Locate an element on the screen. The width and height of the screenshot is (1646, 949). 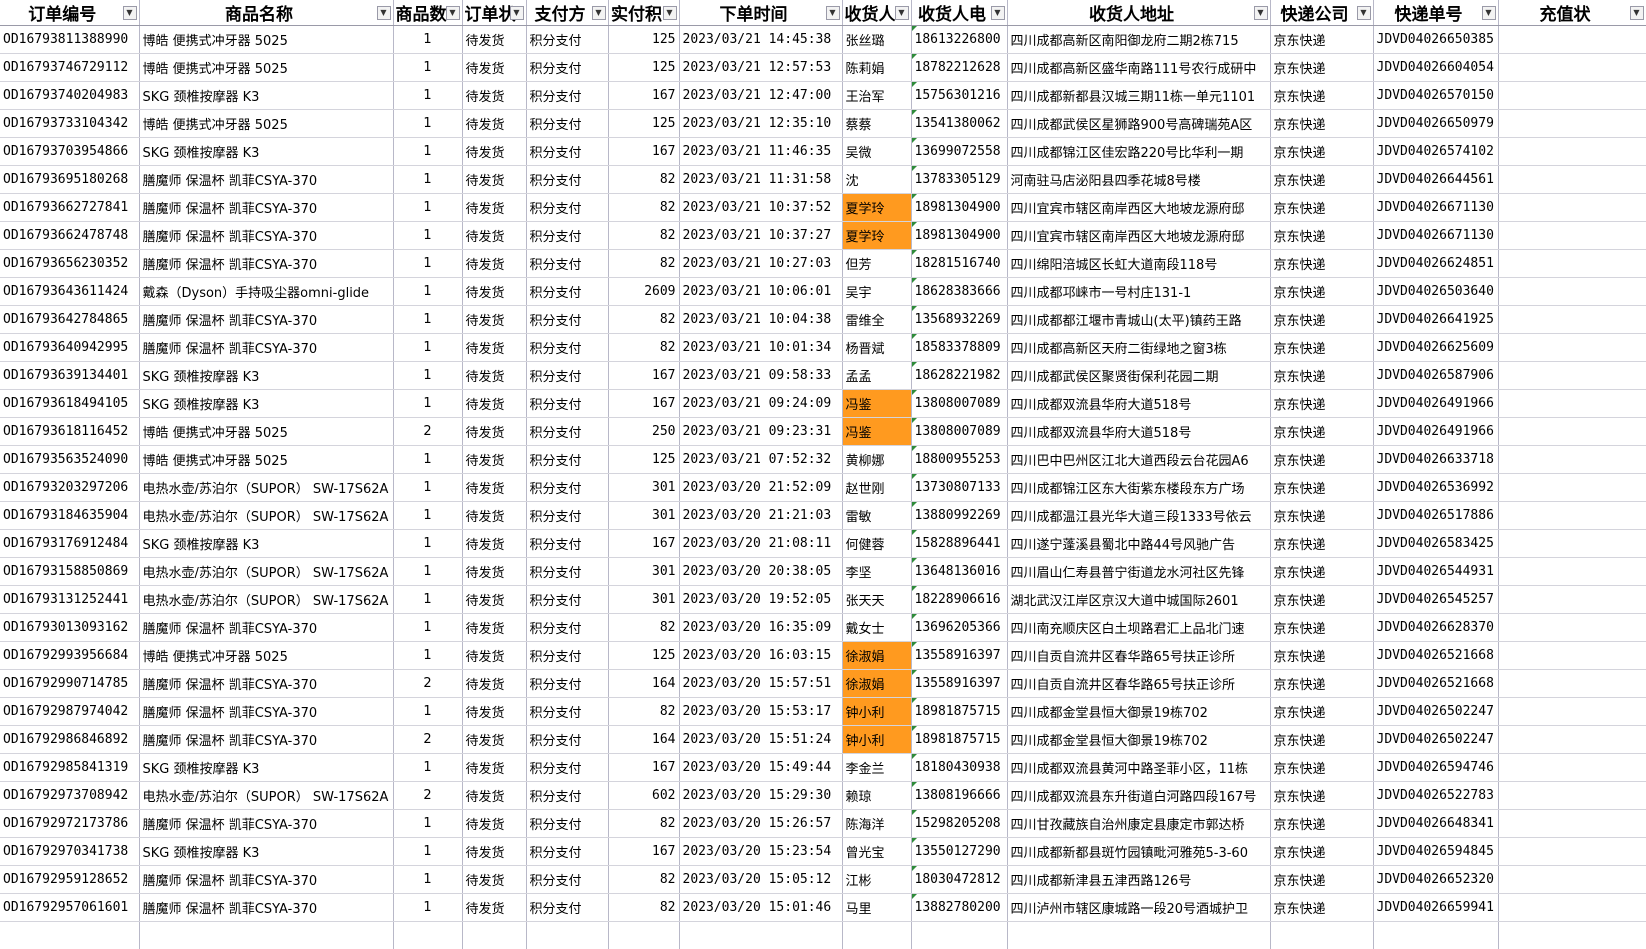
order-time-cell: 2023/03/20 15:51:24 is located at coordinates (761, 739).